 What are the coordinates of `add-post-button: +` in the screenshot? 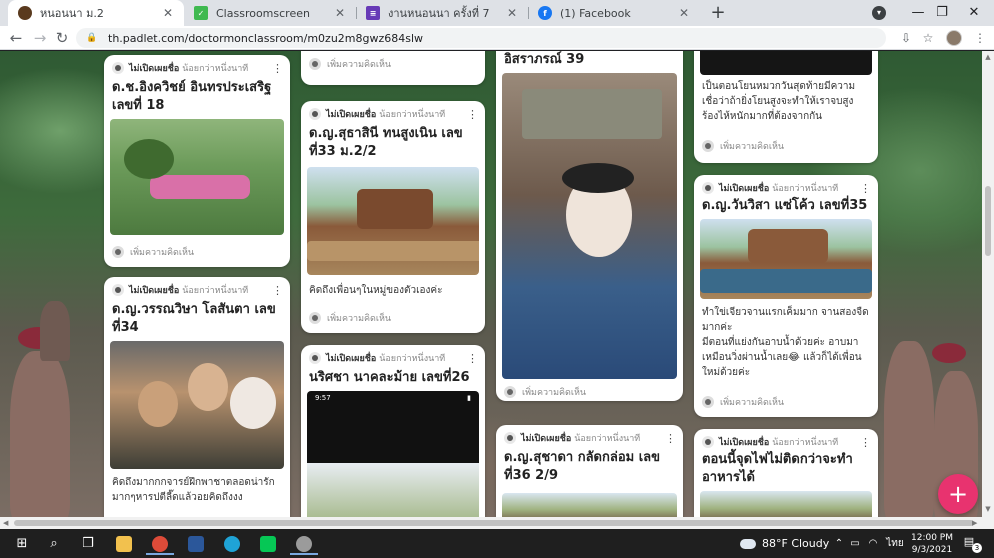 It's located at (958, 494).